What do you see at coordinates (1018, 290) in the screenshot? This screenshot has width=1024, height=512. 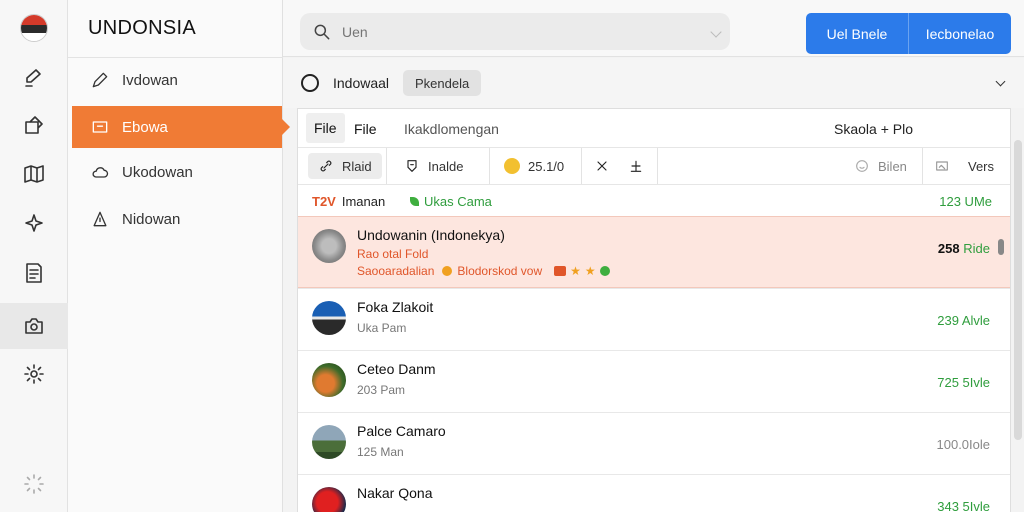 I see `scrollbar` at bounding box center [1018, 290].